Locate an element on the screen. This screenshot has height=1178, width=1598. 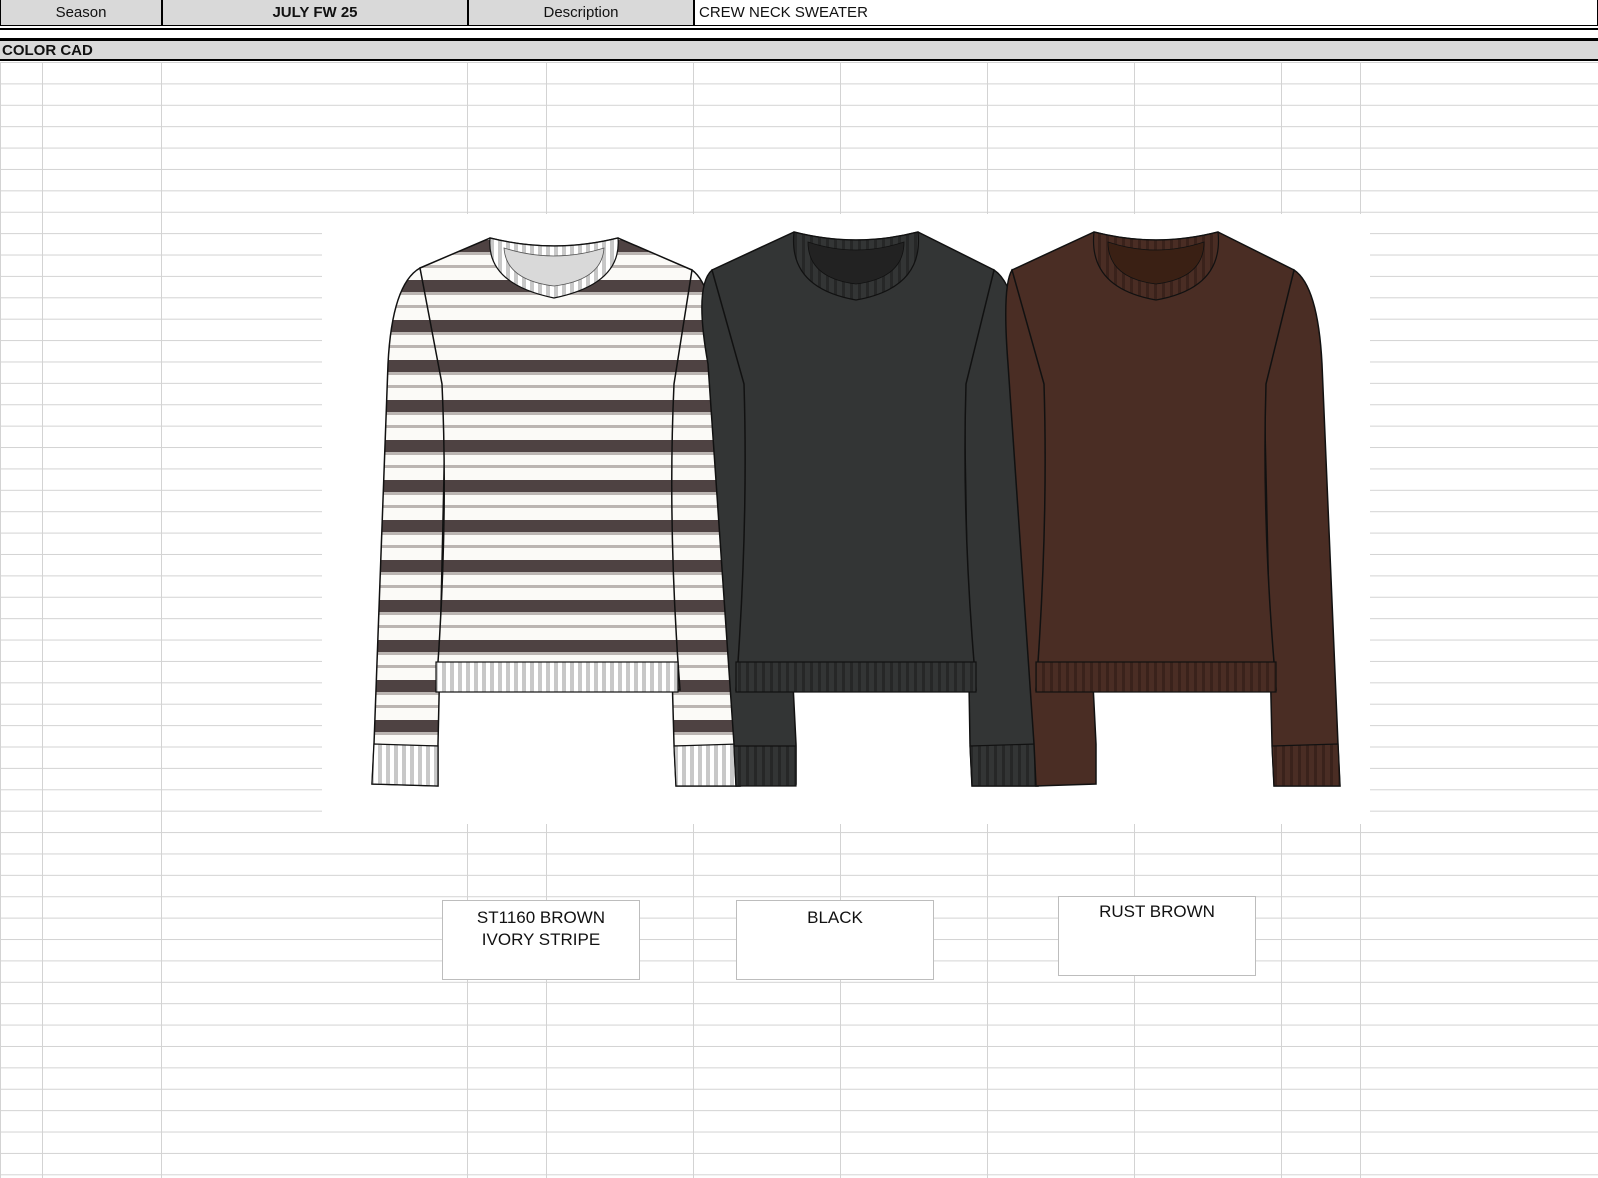
description-label: Description is located at coordinates (581, 13).